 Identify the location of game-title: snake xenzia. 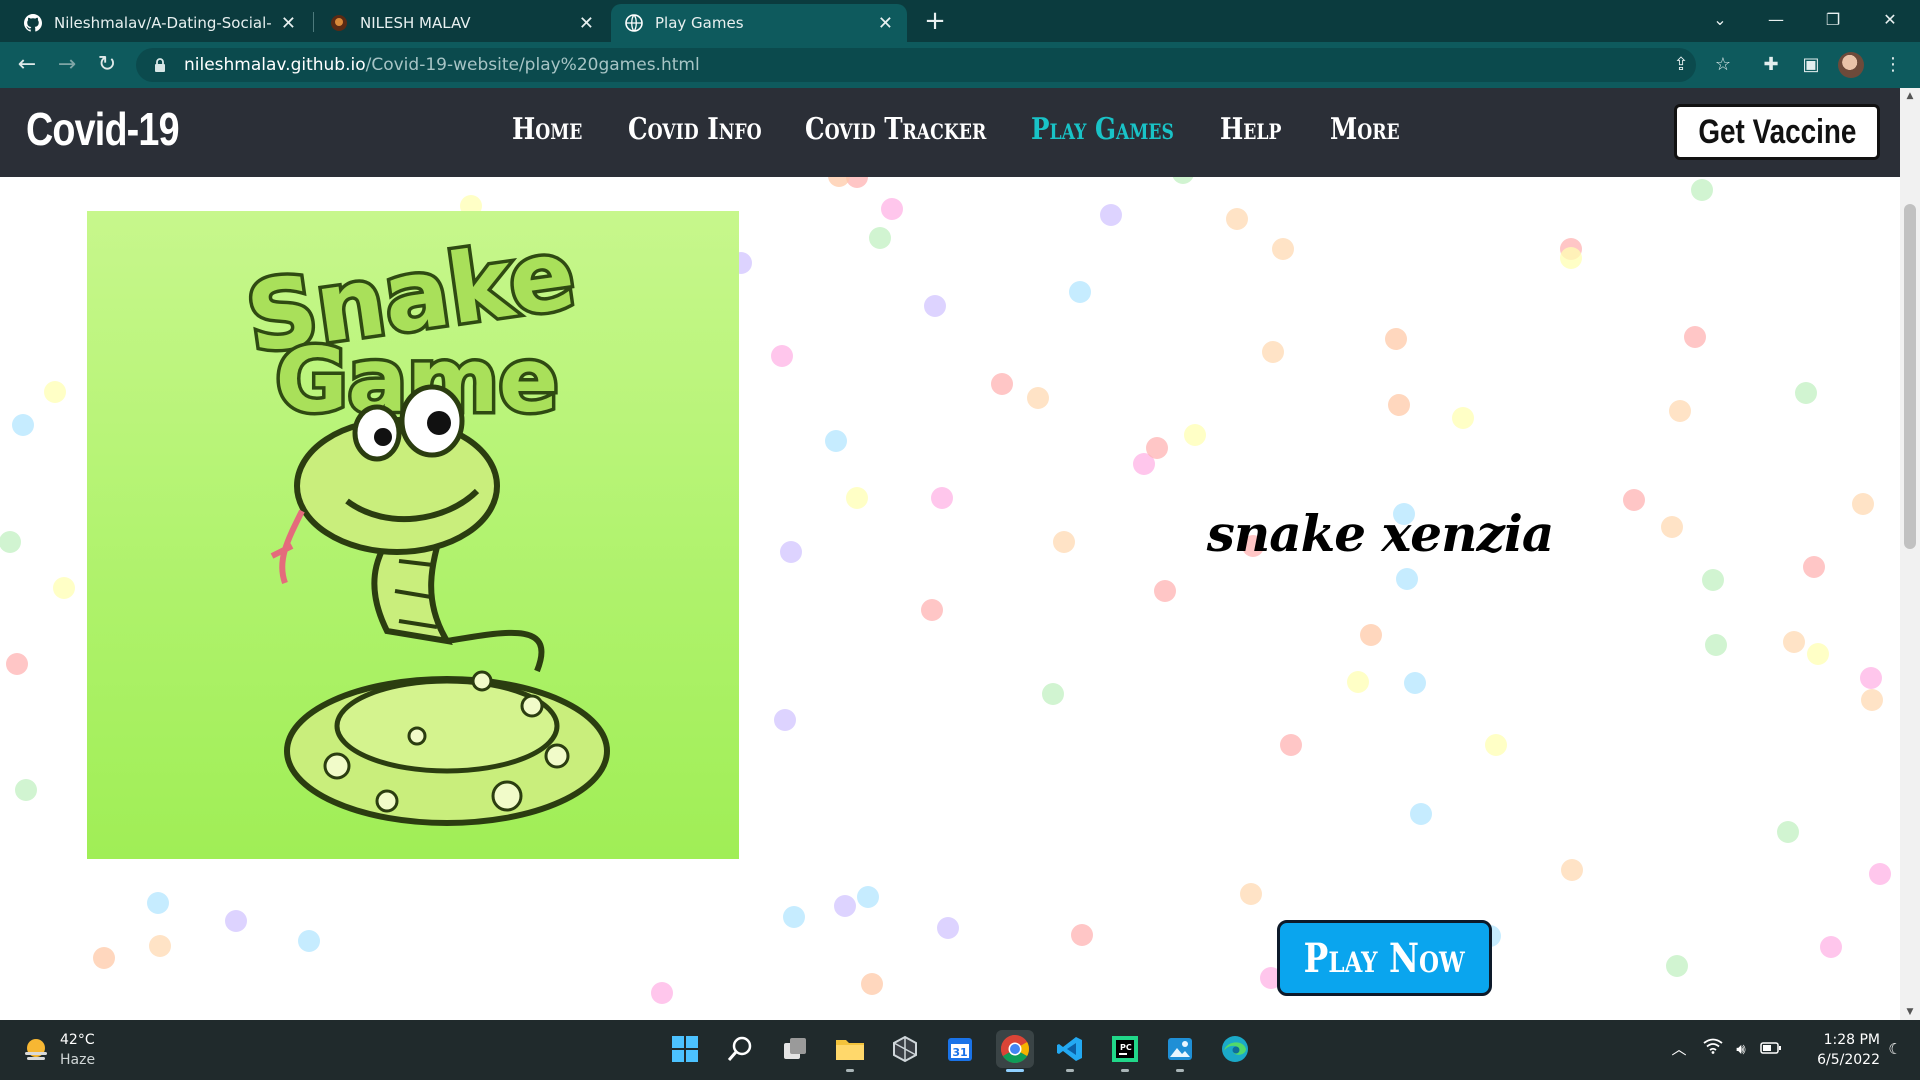
(1380, 533).